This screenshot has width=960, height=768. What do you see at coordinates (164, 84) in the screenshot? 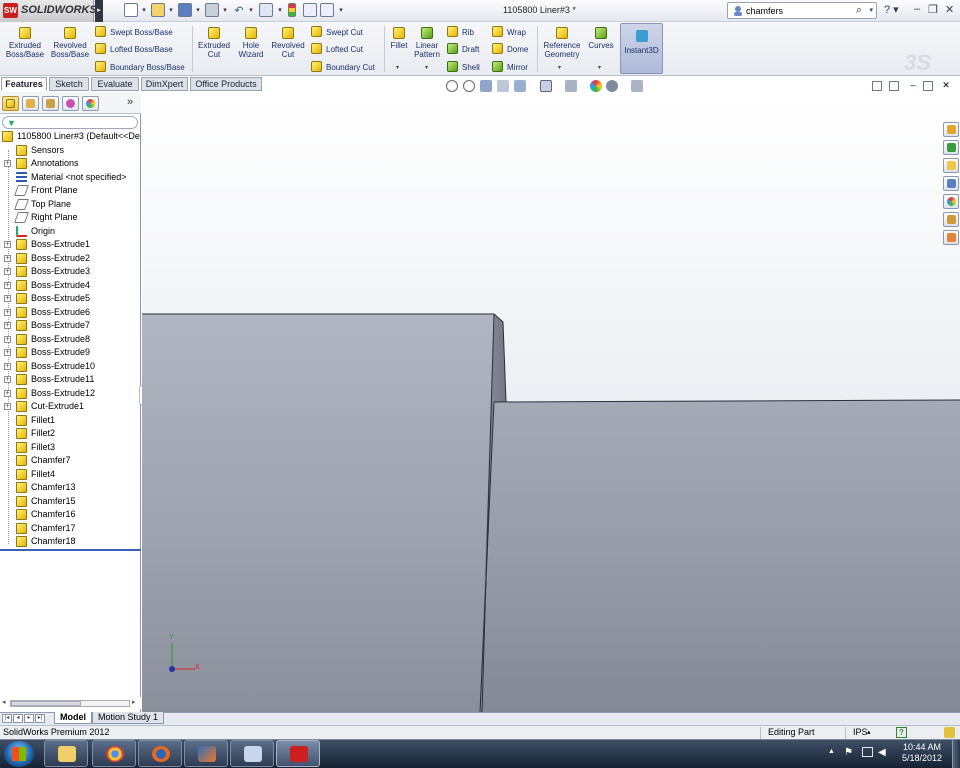
I see `tab-dimxpert: DimXpert` at bounding box center [164, 84].